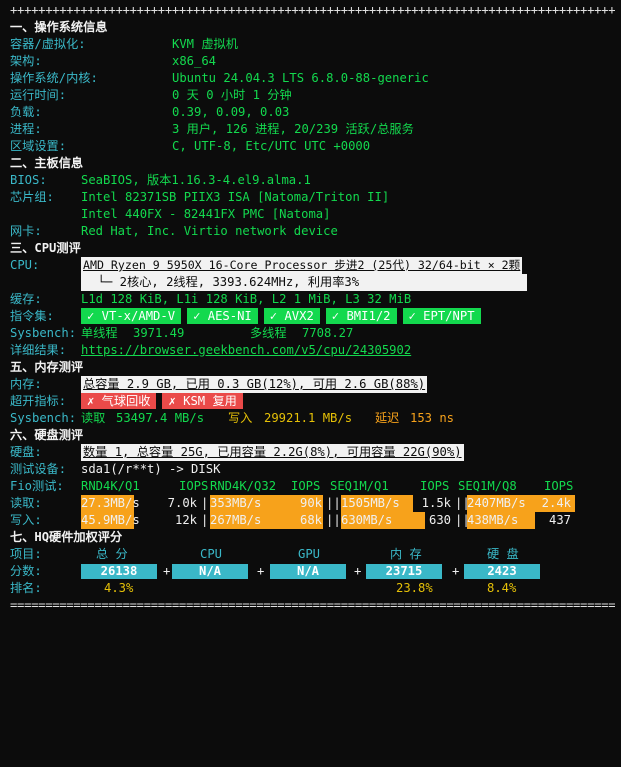 Image resolution: width=621 pixels, height=767 pixels. What do you see at coordinates (432, 418) in the screenshot?
I see `mem-latency-value: 153 ns` at bounding box center [432, 418].